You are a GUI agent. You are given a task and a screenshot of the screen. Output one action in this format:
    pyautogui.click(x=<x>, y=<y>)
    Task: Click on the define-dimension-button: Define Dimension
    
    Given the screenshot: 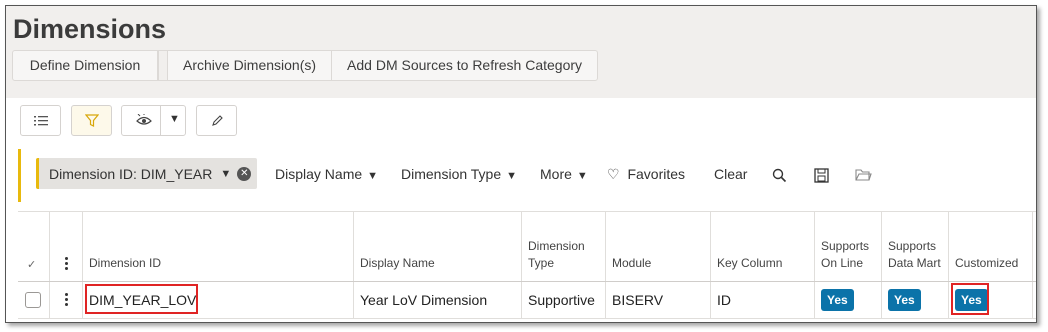 What is the action you would take?
    pyautogui.click(x=85, y=65)
    